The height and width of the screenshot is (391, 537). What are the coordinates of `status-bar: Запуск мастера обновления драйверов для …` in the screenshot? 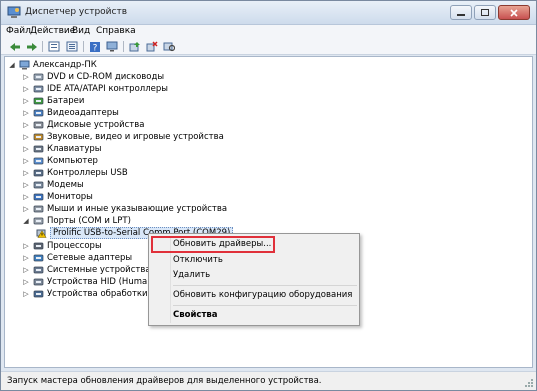 It's located at (268, 380).